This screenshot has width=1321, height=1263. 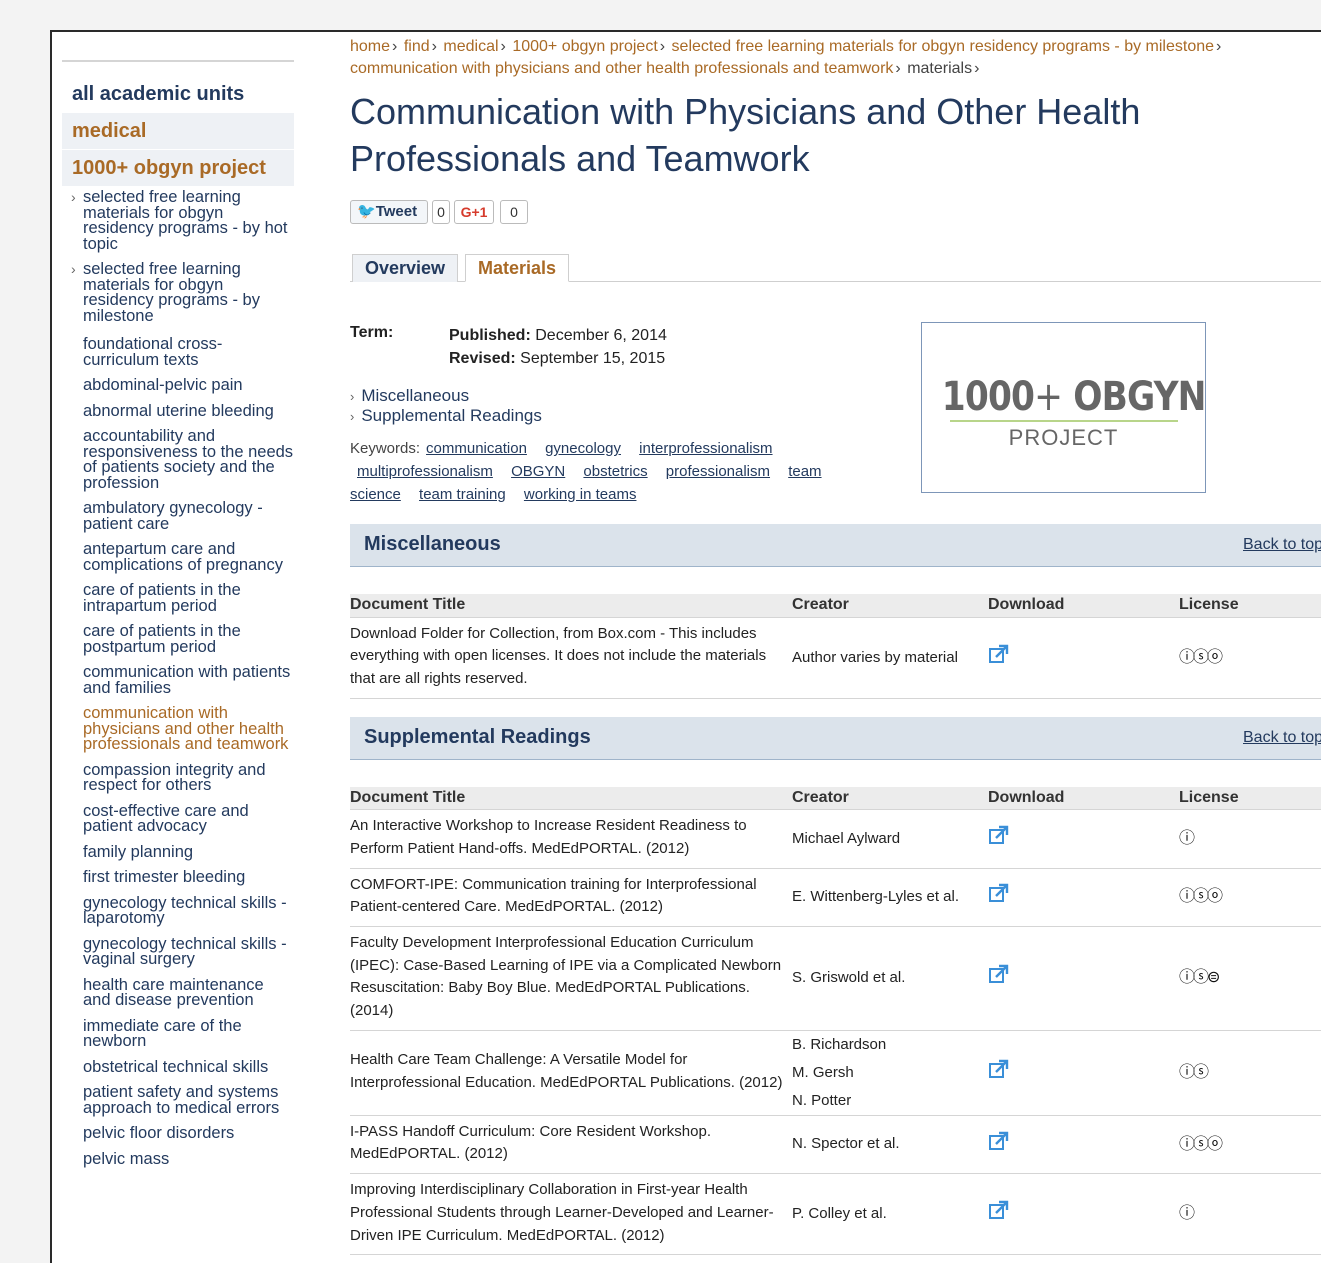 I want to click on keyword-link: team training, so click(x=462, y=494).